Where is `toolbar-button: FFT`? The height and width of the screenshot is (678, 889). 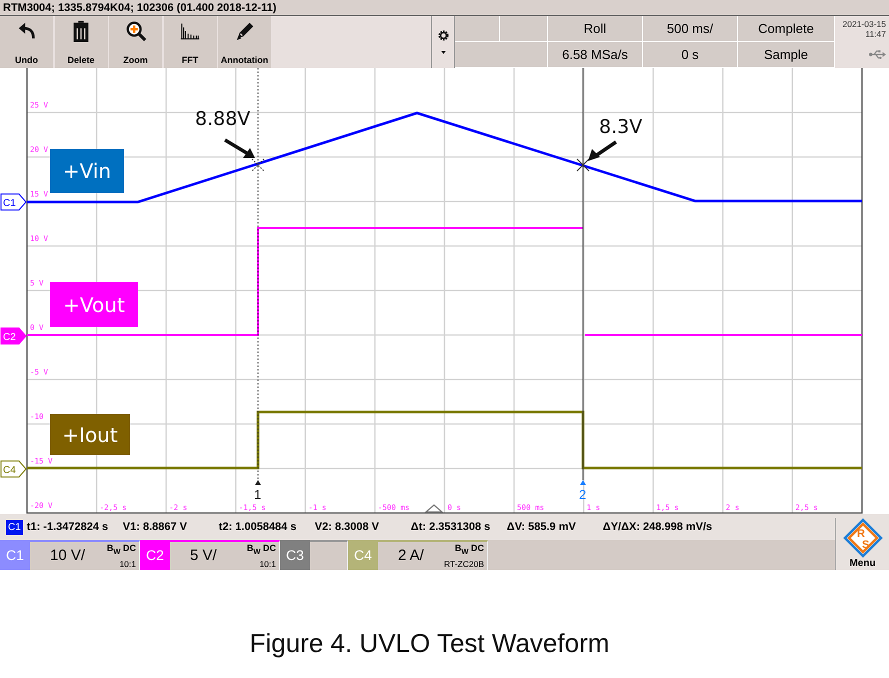
toolbar-button: FFT is located at coordinates (190, 42).